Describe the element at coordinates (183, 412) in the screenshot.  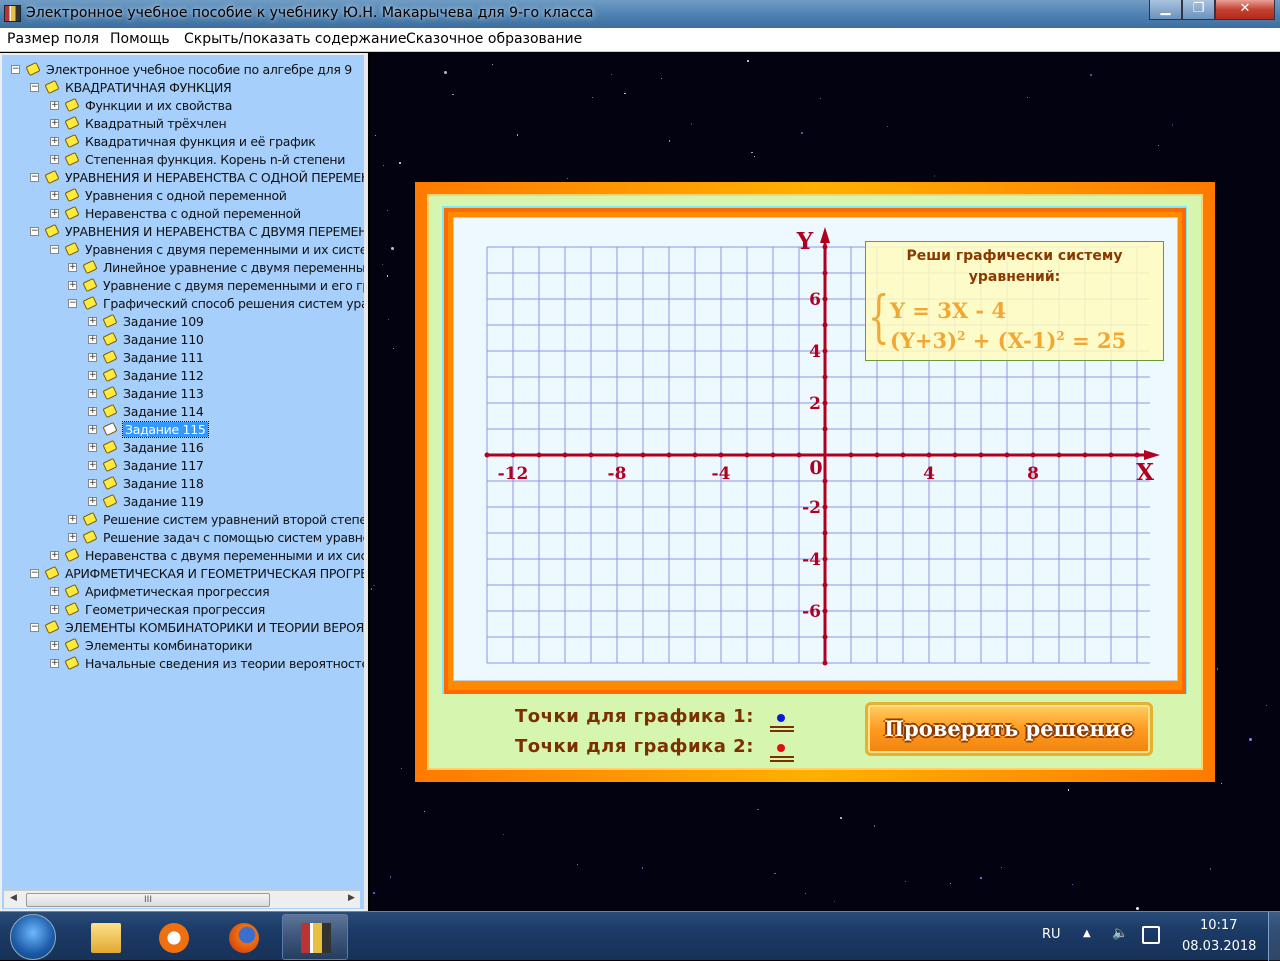
I see `tree-item: + Задание 114` at that location.